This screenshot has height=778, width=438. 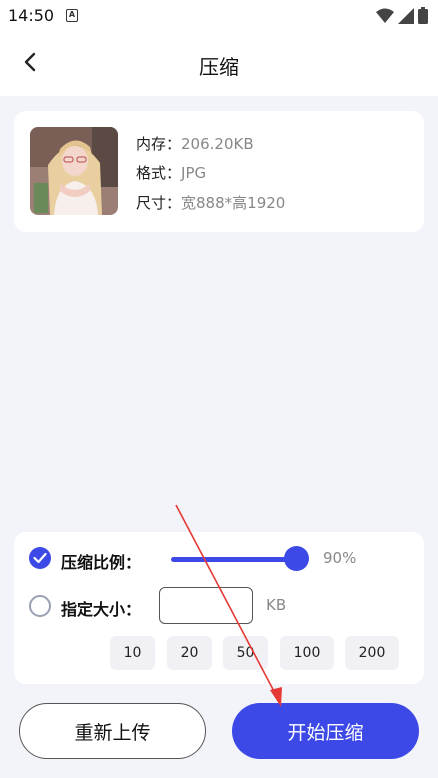 I want to click on status-icons, so click(x=402, y=15).